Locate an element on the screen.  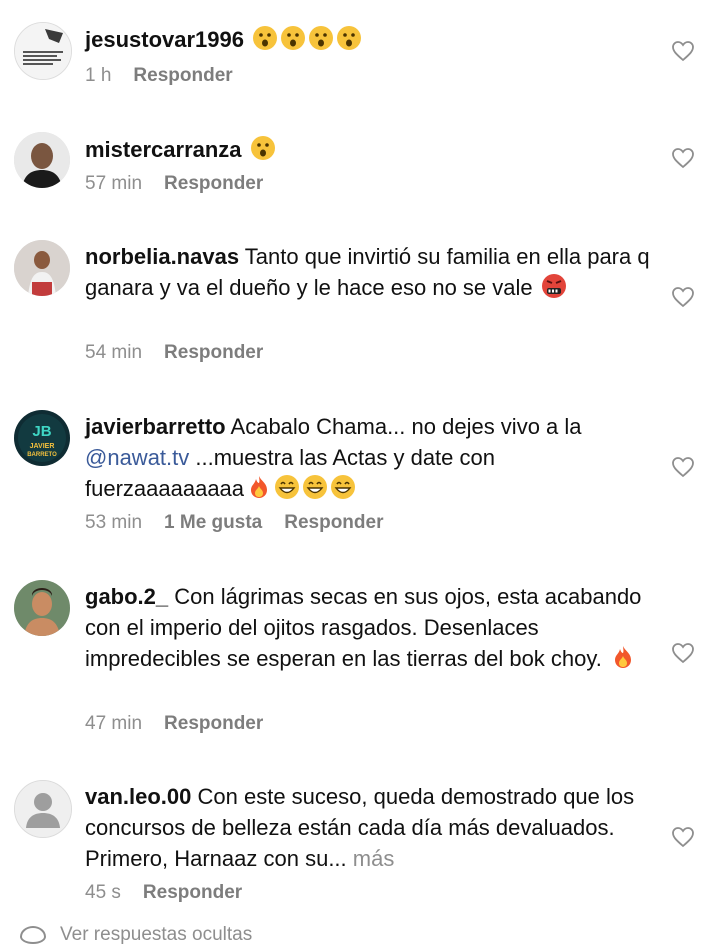
comment-meta: 45 s Responder is located at coordinates (163, 893).